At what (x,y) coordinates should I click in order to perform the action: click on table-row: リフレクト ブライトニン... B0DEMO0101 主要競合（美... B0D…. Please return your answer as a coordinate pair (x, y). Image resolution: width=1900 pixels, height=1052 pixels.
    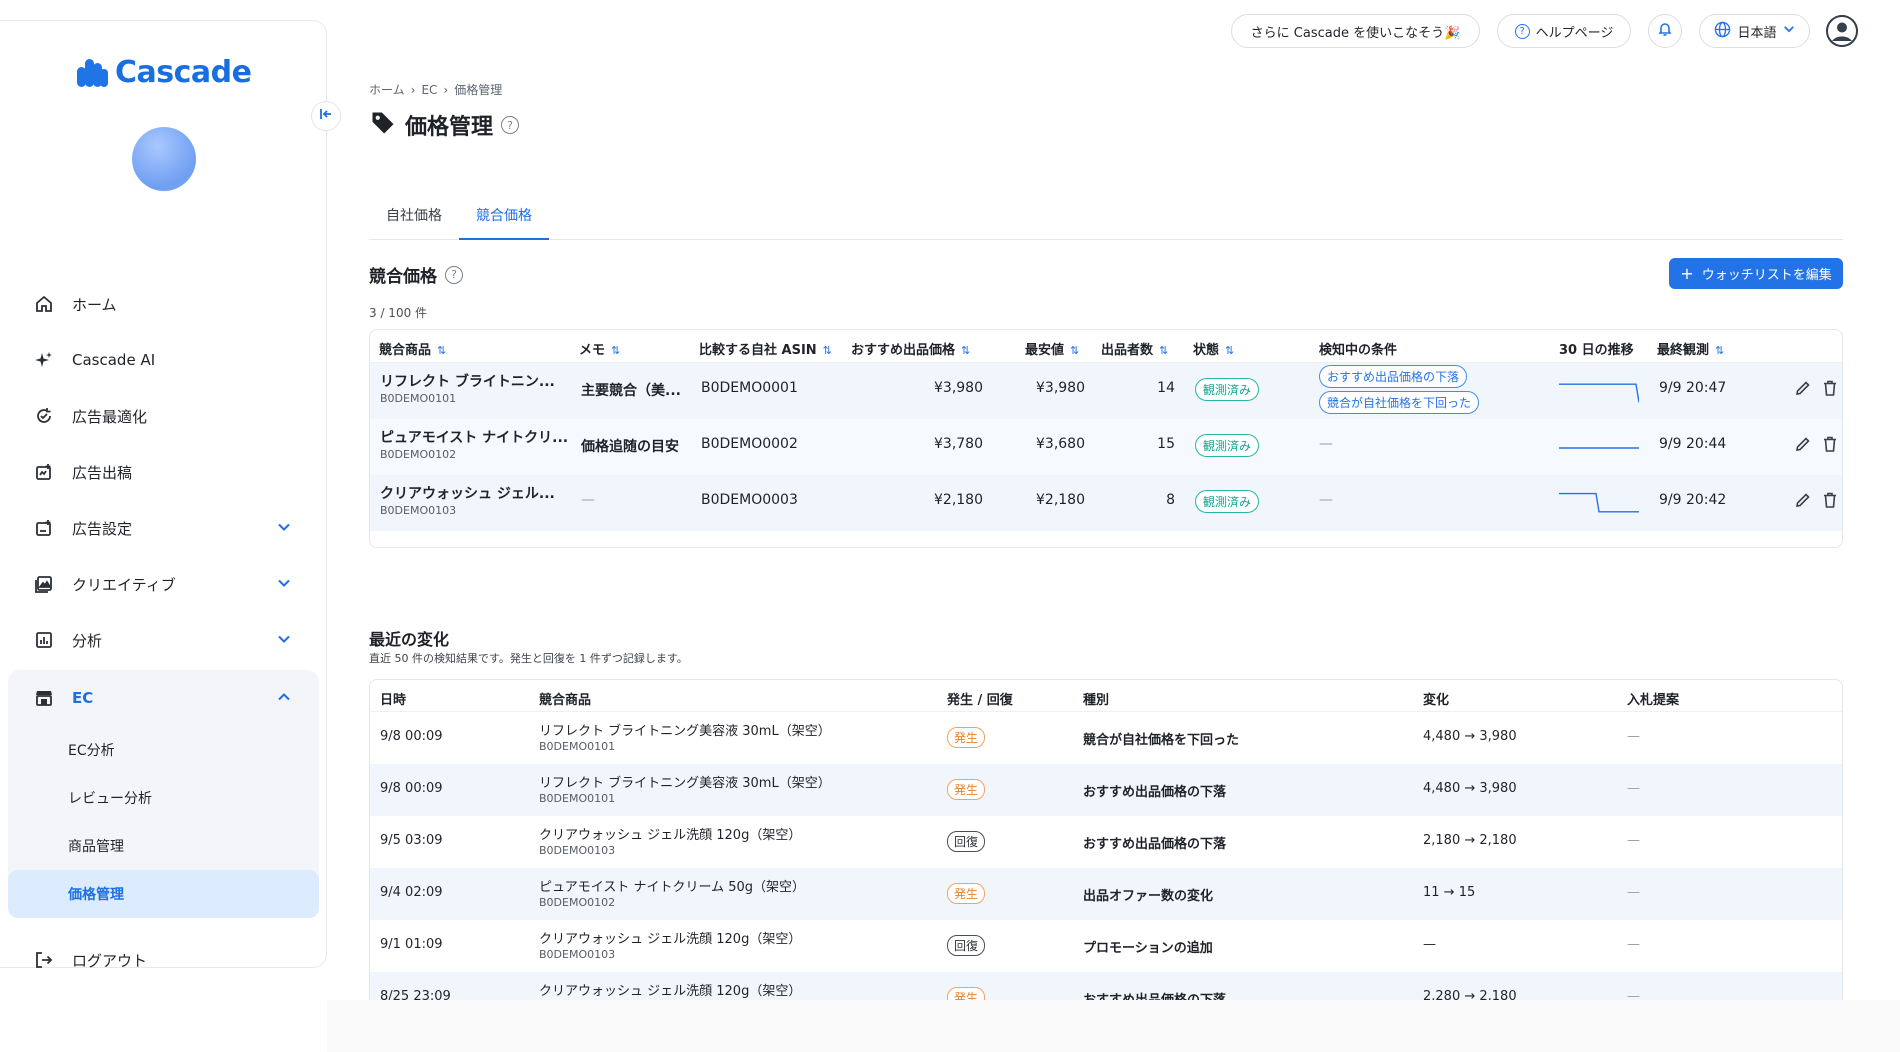
    Looking at the image, I should click on (1106, 391).